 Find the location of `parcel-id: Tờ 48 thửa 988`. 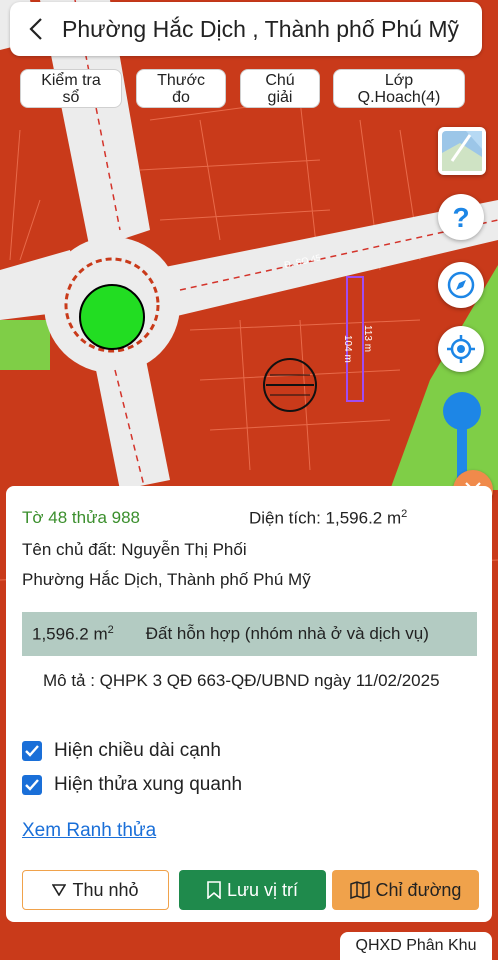

parcel-id: Tờ 48 thửa 988 is located at coordinates (81, 517).